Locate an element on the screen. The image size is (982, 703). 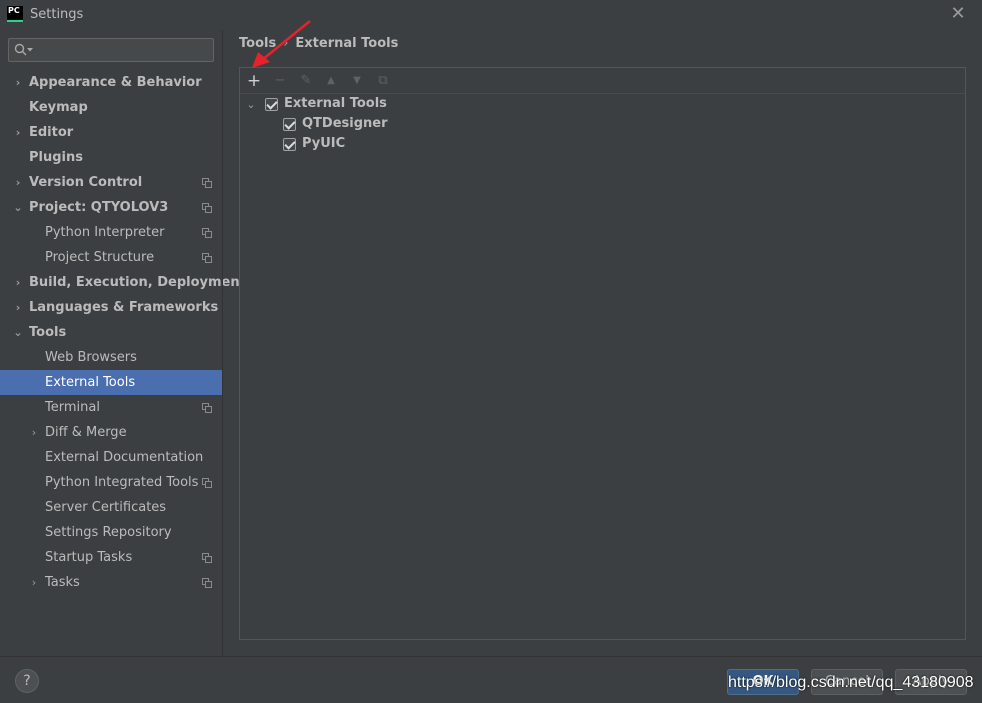
title-bar: PC Settings ✕ is located at coordinates (491, 15).